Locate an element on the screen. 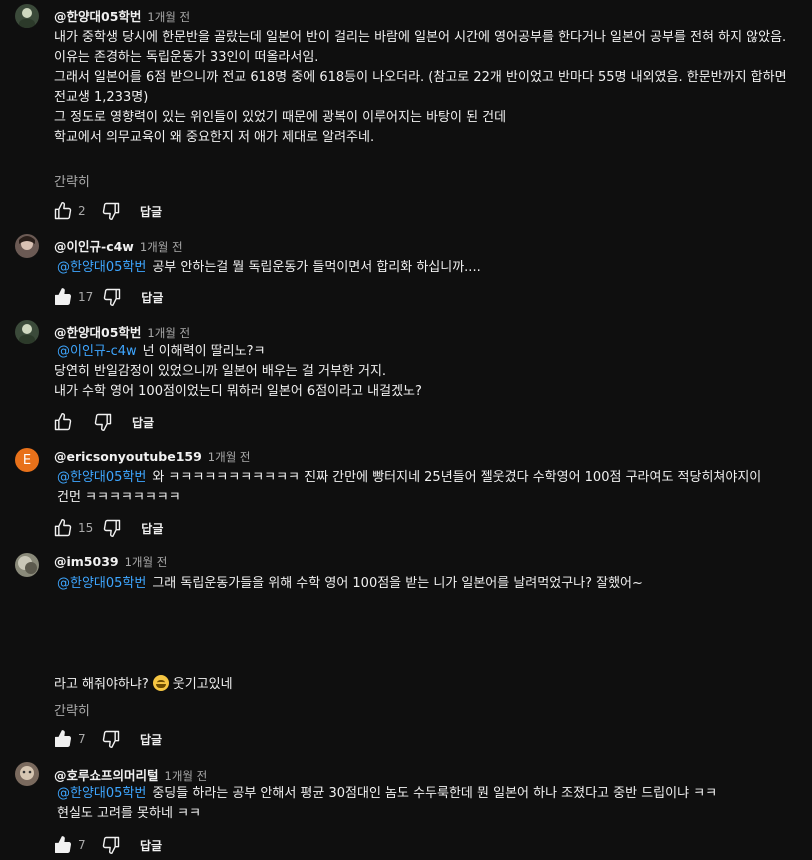  comment-header: @ericsonyoutube159 1개월 전 is located at coordinates (152, 457).